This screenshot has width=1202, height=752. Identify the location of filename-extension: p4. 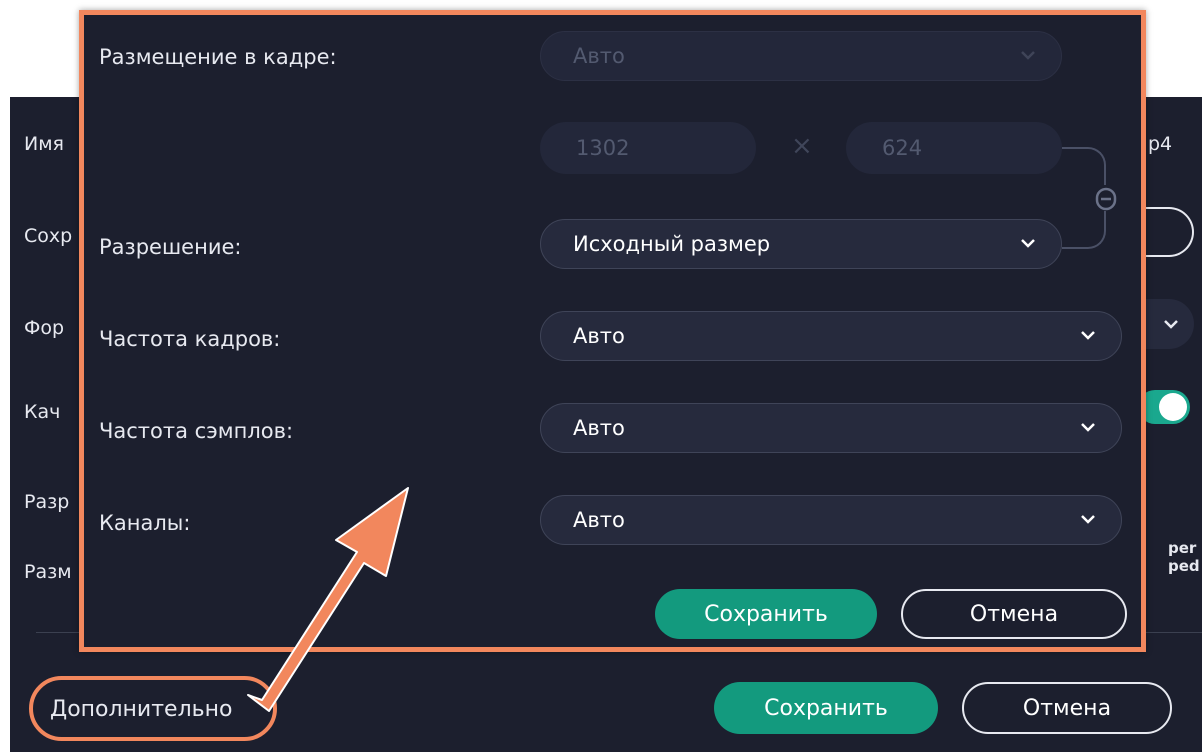
(1160, 144).